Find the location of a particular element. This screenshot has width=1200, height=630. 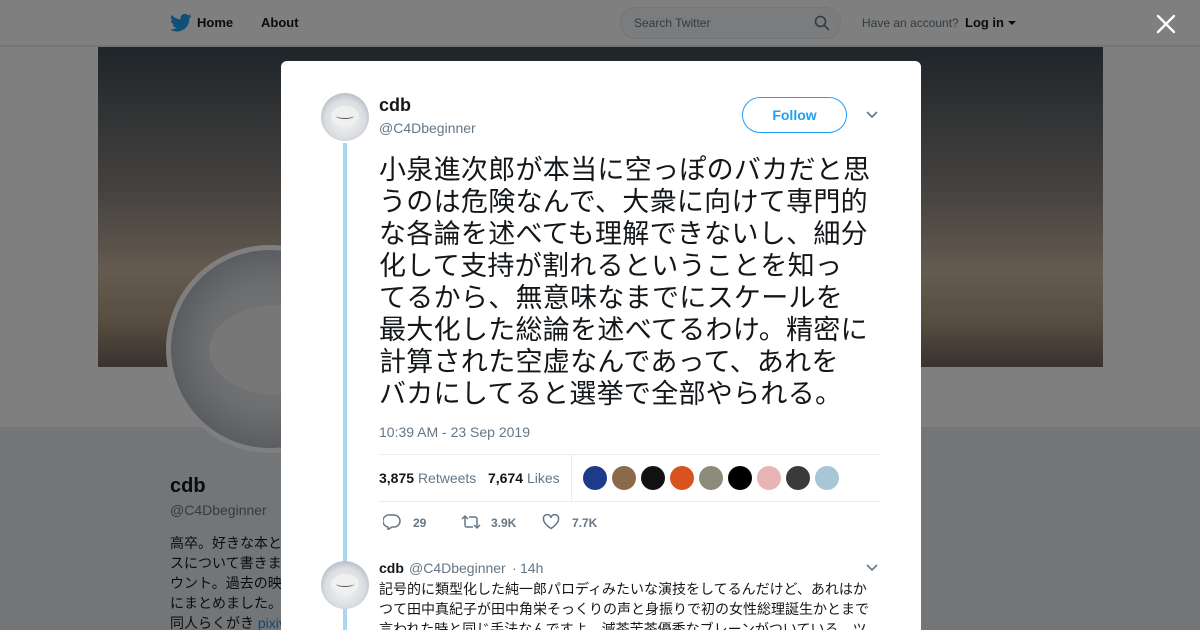

reply-text-line: 言われた時と同じ手法なんですよ。滅茶苦茶優秀なブレーンがついている。ツ is located at coordinates (623, 625).